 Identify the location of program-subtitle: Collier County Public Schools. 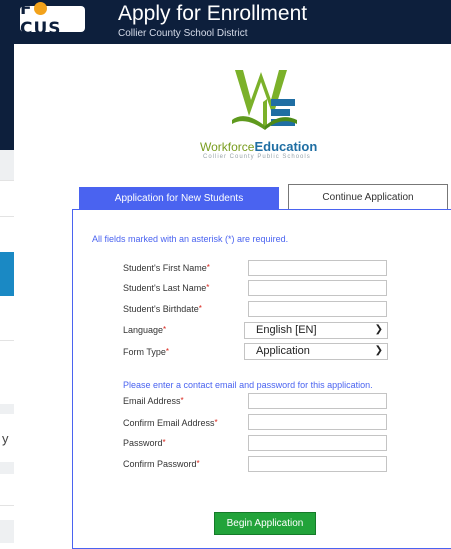
(257, 157).